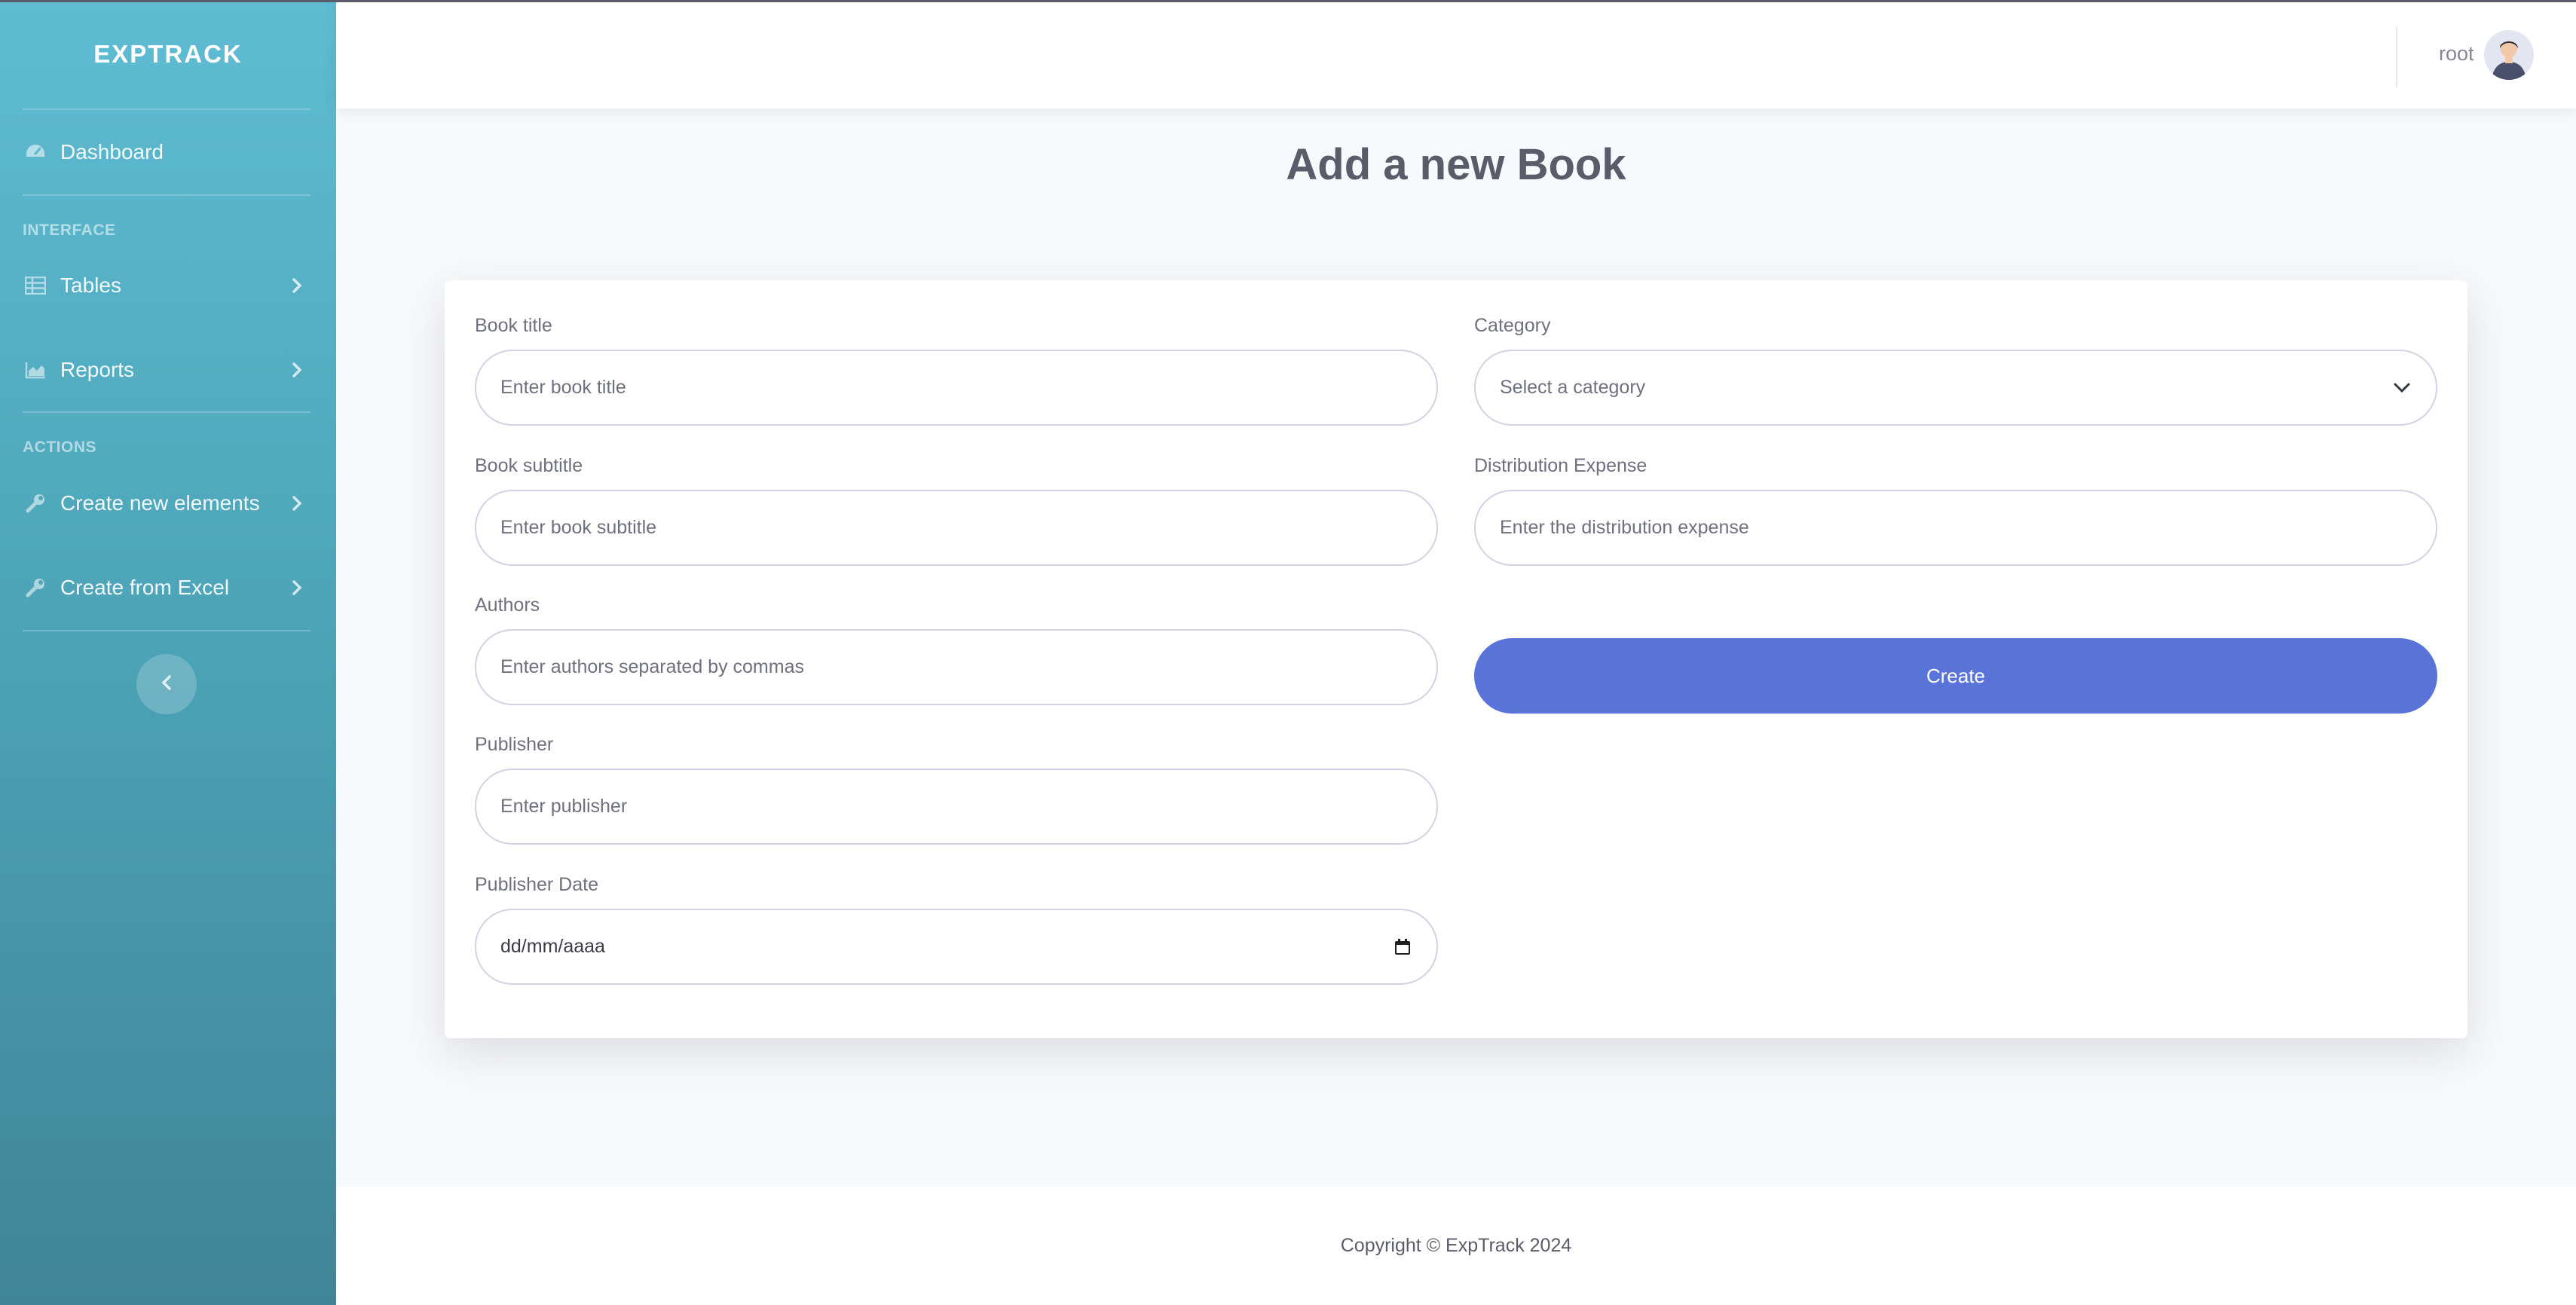 This screenshot has width=2576, height=1305. What do you see at coordinates (2397, 57) in the screenshot?
I see `topbar-divider` at bounding box center [2397, 57].